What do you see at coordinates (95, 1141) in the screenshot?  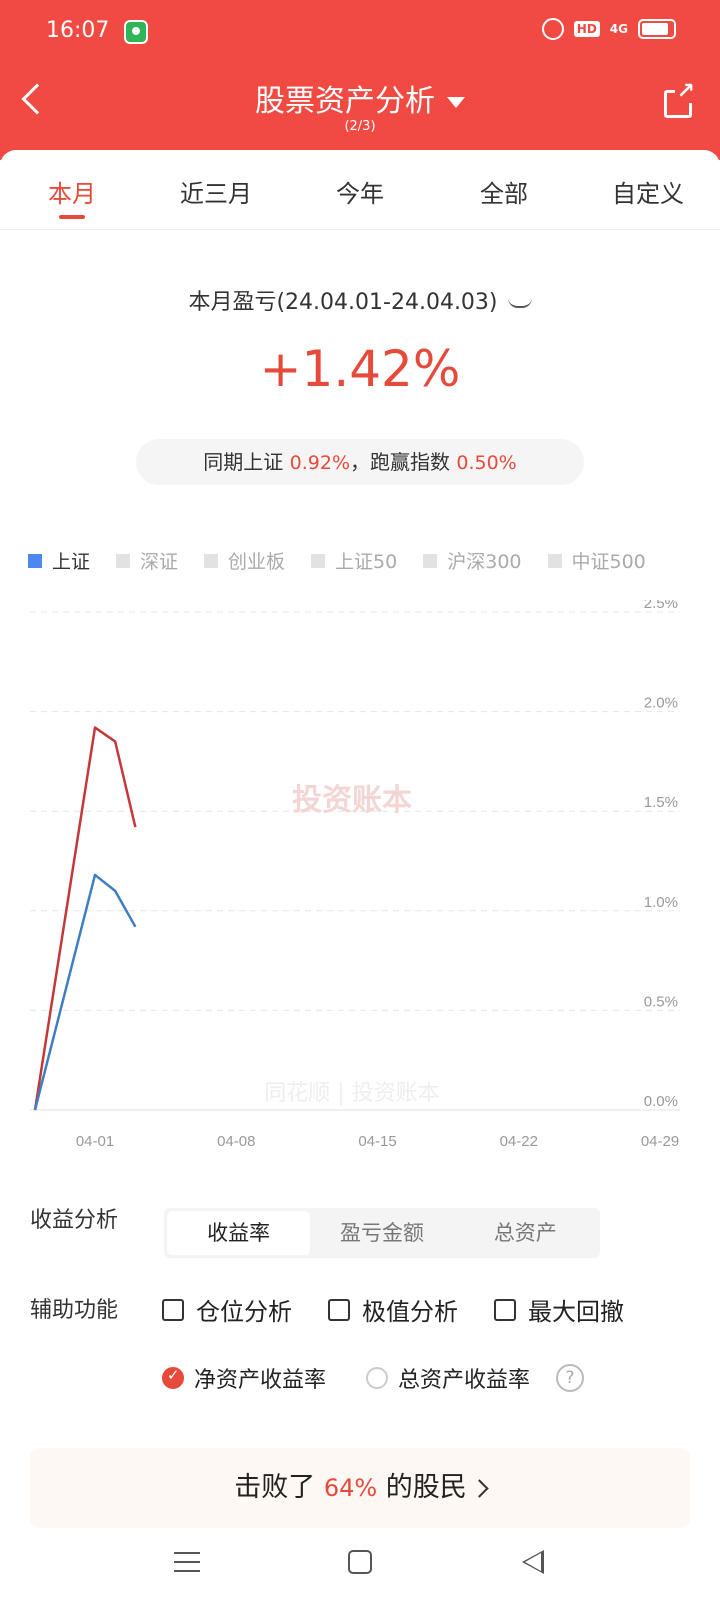 I see `x-tick-label: 04-01` at bounding box center [95, 1141].